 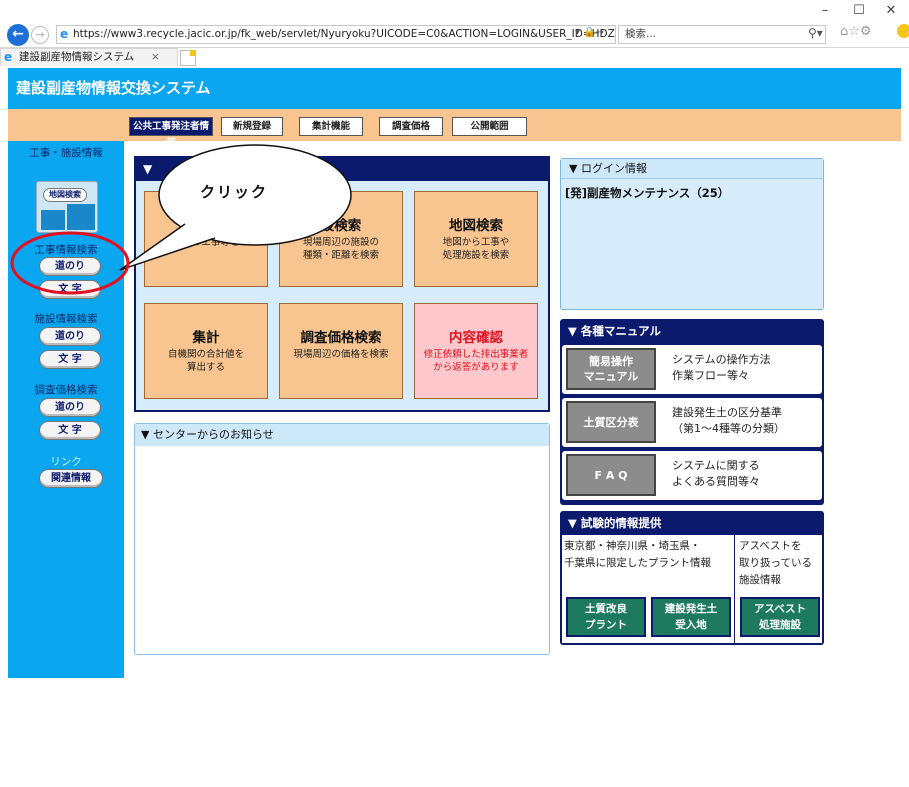 I want to click on login-info-panel: ▼ ログイン情報 [発]副産物メンテナンス（25）, so click(x=692, y=234).